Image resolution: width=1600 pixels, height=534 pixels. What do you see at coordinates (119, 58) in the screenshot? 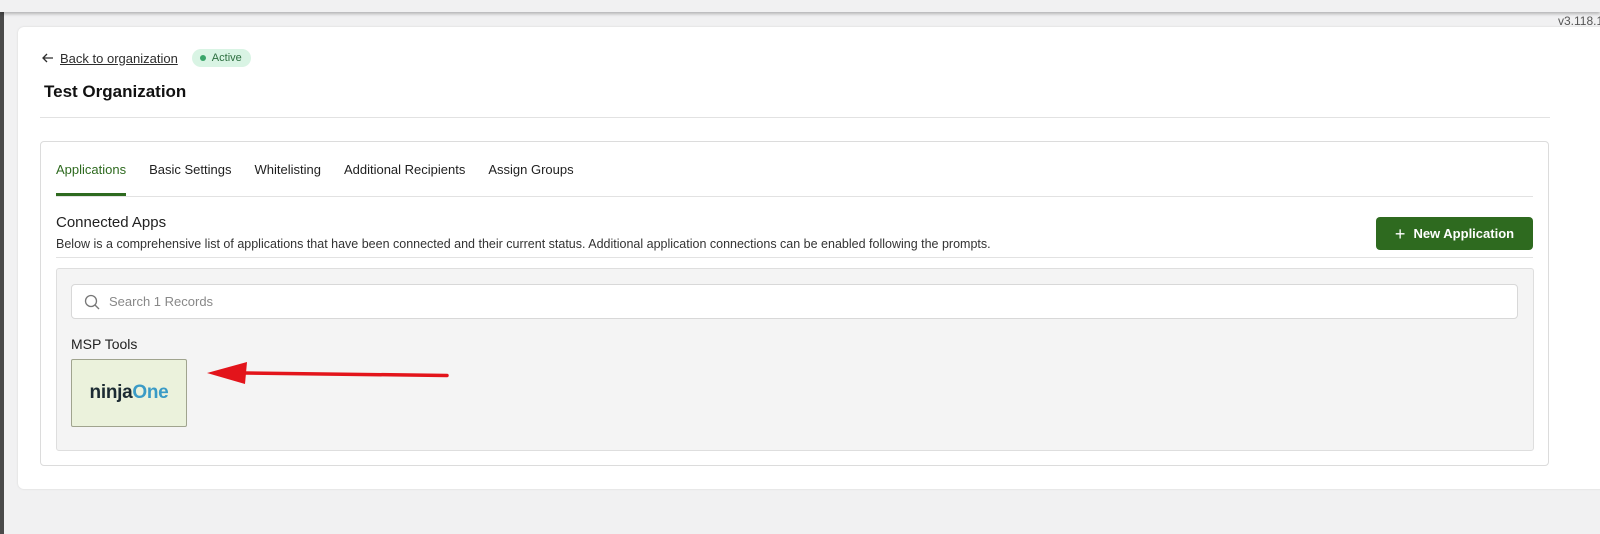
I see `back-link-label: Back to organization` at bounding box center [119, 58].